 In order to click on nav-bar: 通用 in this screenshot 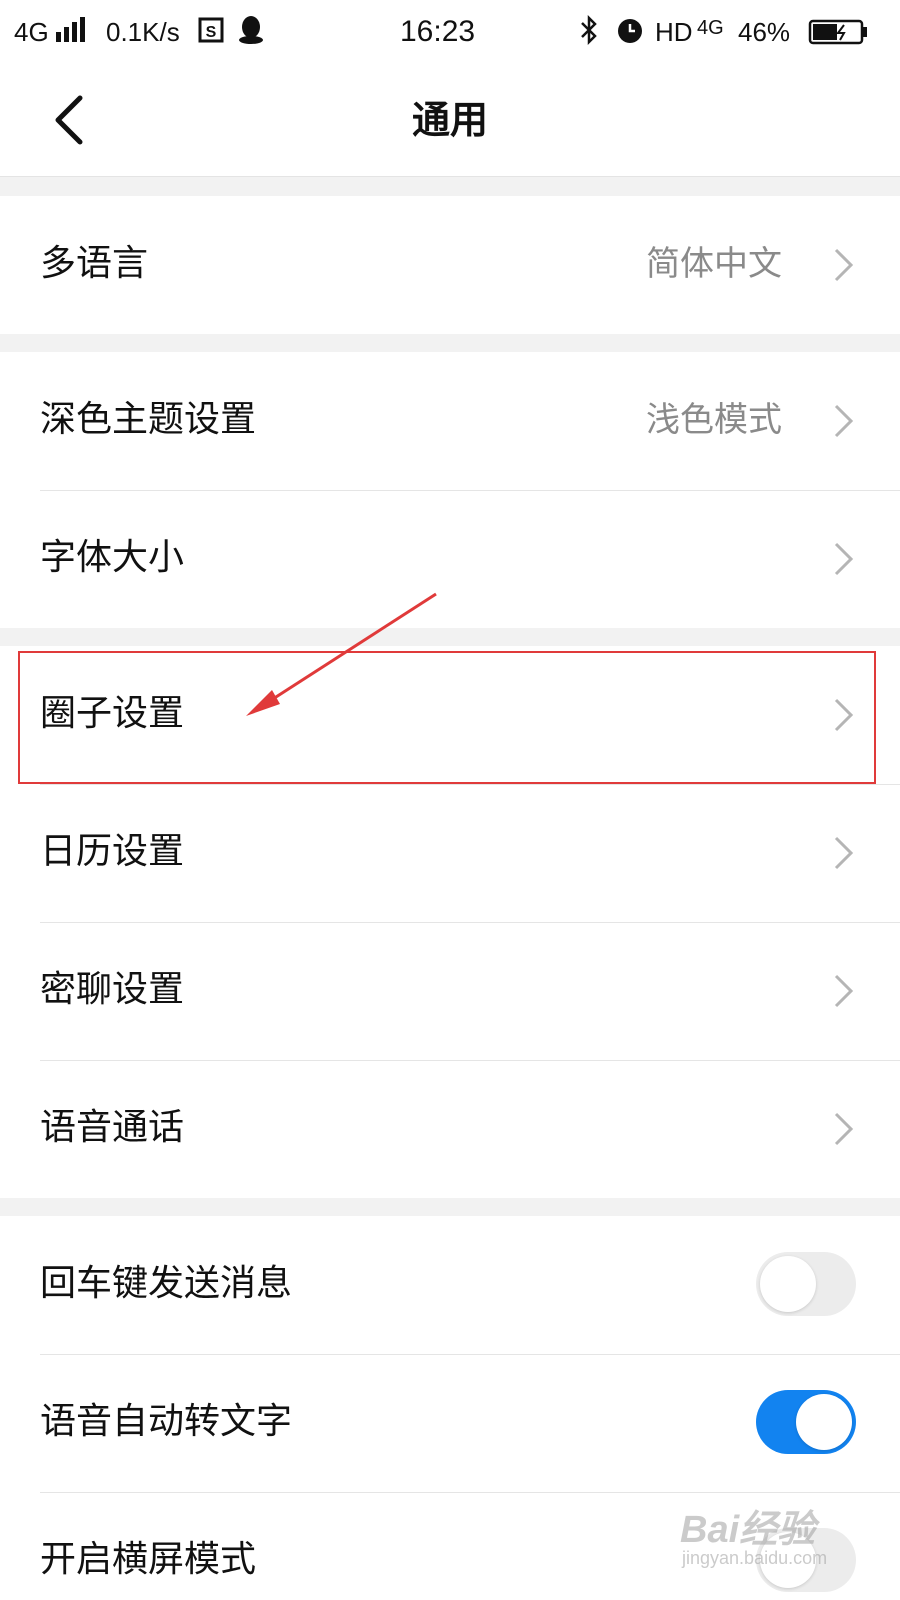, I will do `click(450, 120)`.